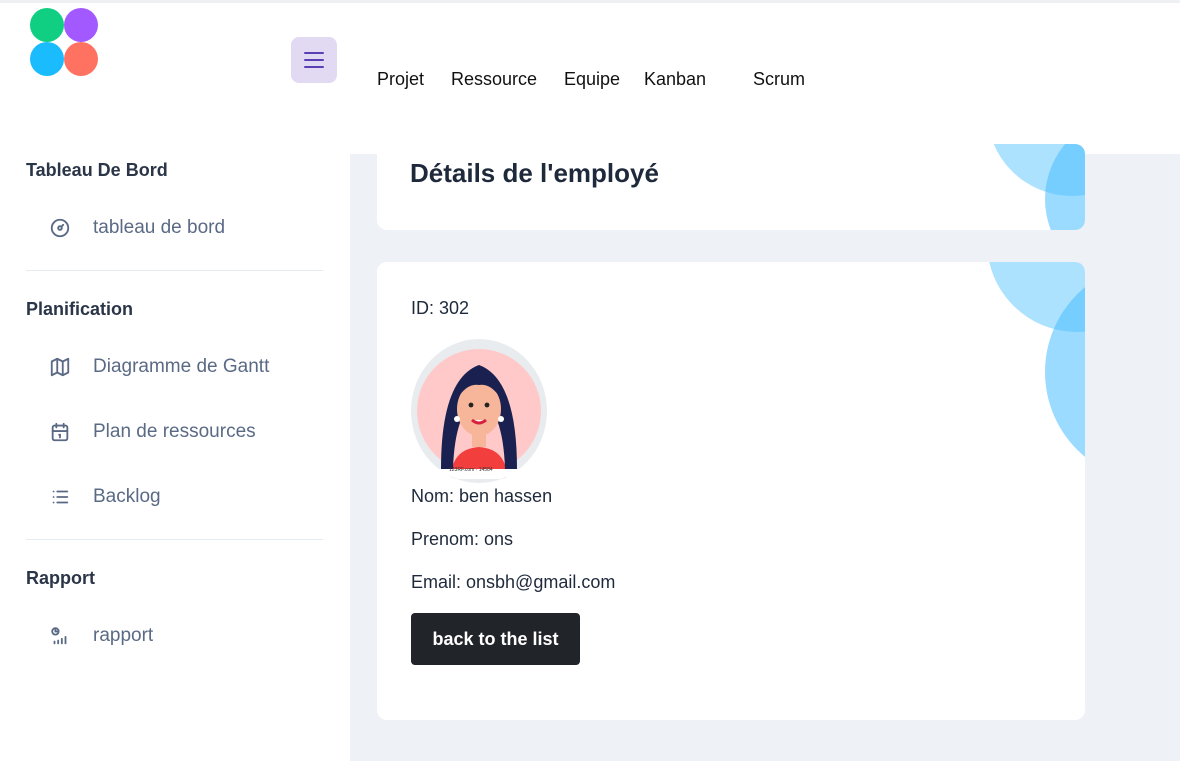 This screenshot has height=761, width=1180. What do you see at coordinates (482, 496) in the screenshot?
I see `employee-nom: Nom: ben hassen` at bounding box center [482, 496].